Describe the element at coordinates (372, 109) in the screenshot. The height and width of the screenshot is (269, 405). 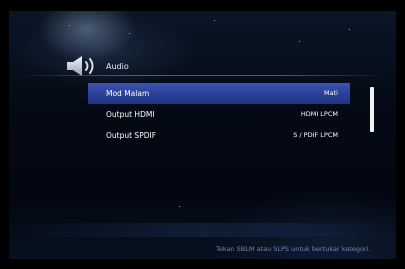
I see `scrollbar` at that location.